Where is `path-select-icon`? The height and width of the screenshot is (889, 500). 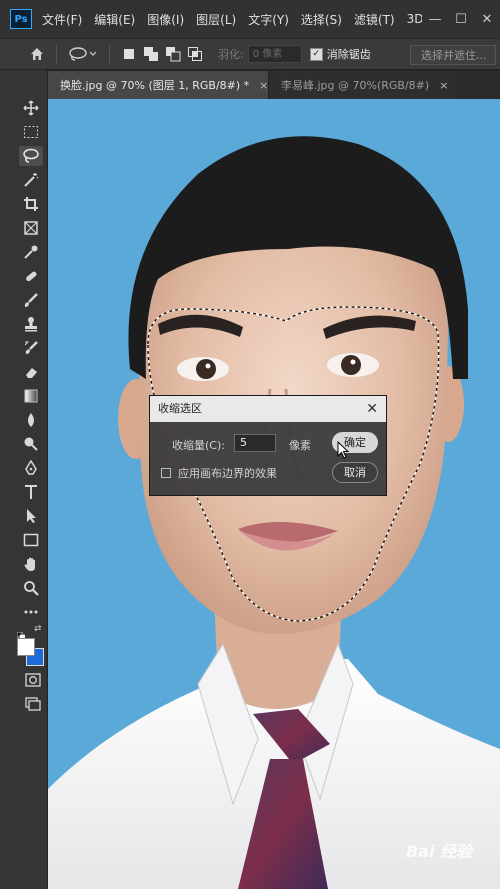 path-select-icon is located at coordinates (31, 516).